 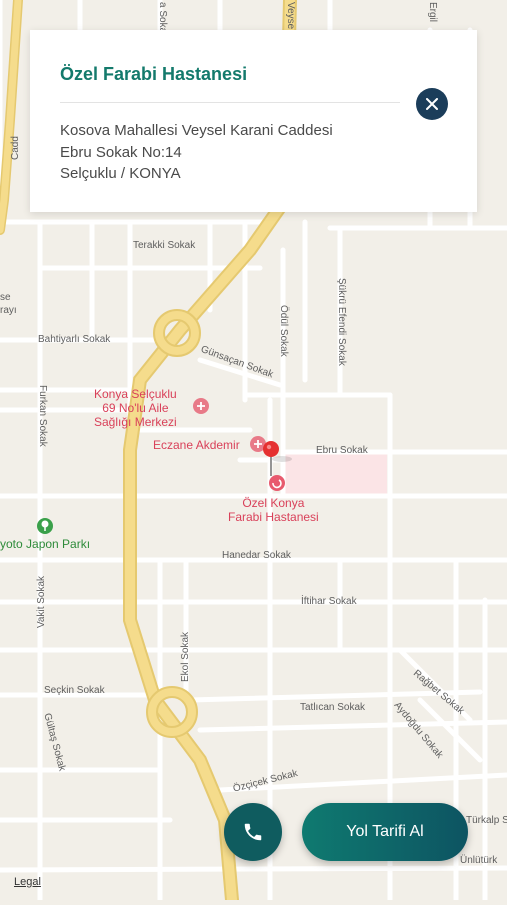 I want to click on street-label-iftihar: İftihar Sokak, so click(x=329, y=601).